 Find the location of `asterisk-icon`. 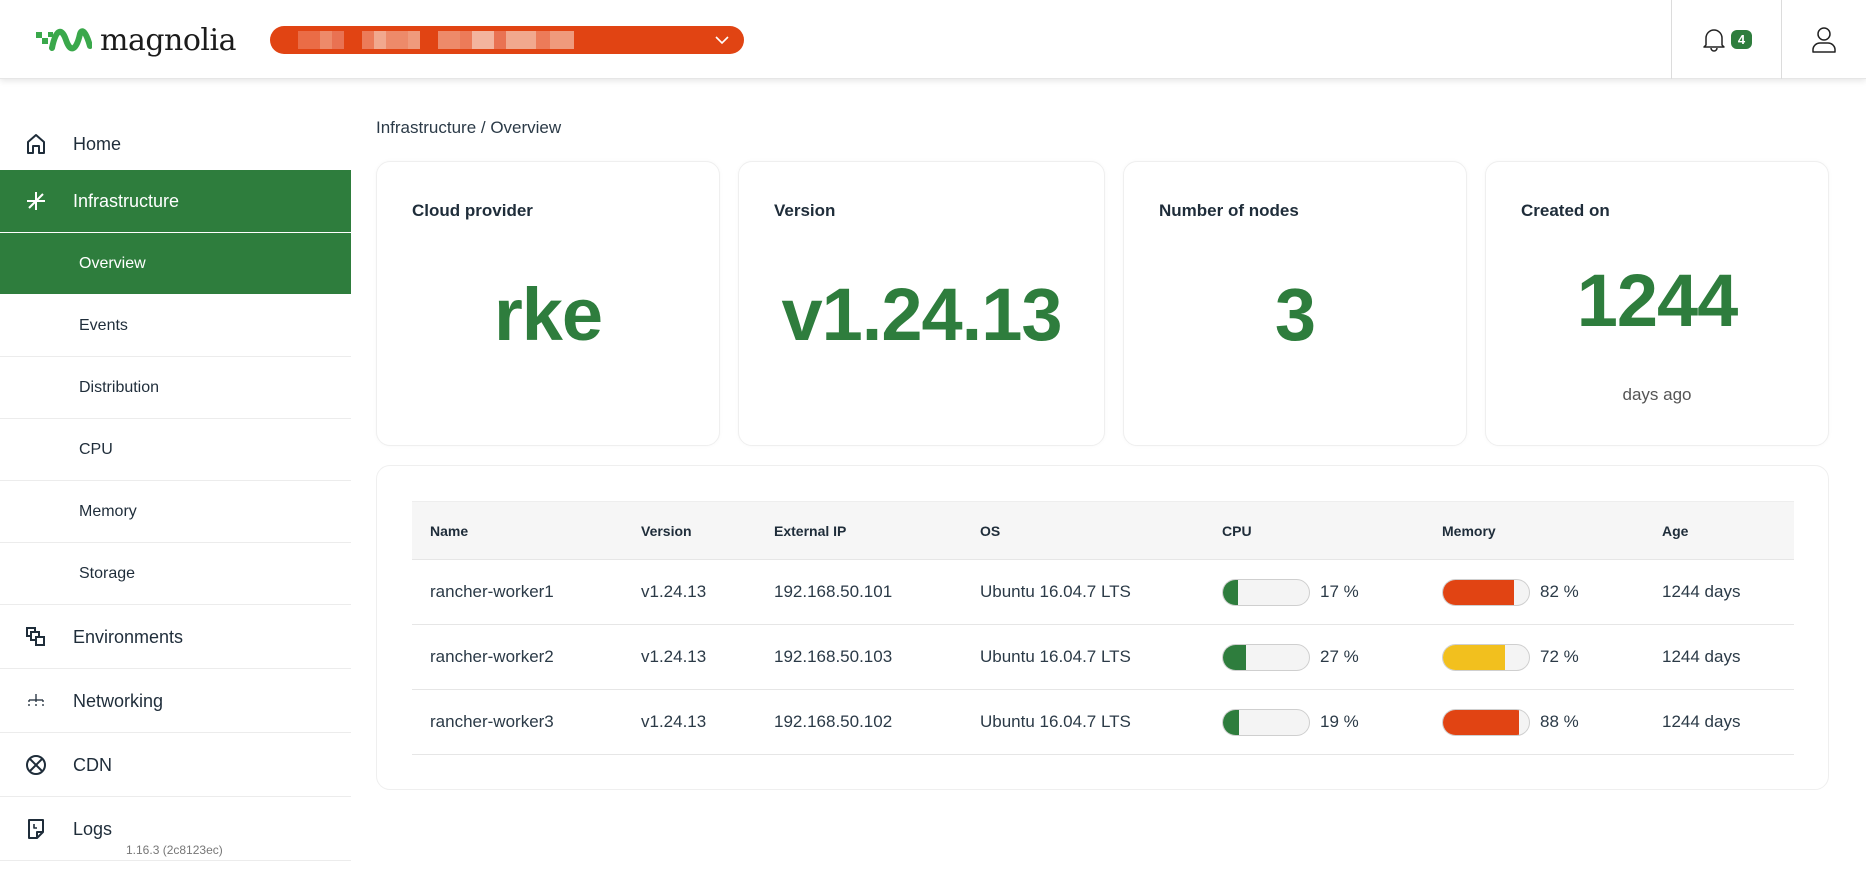

asterisk-icon is located at coordinates (36, 201).